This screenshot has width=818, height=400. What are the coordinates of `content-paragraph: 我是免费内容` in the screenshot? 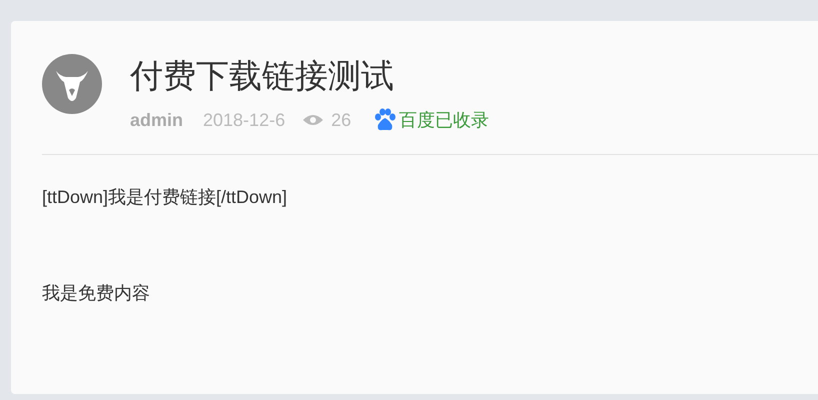 It's located at (96, 293).